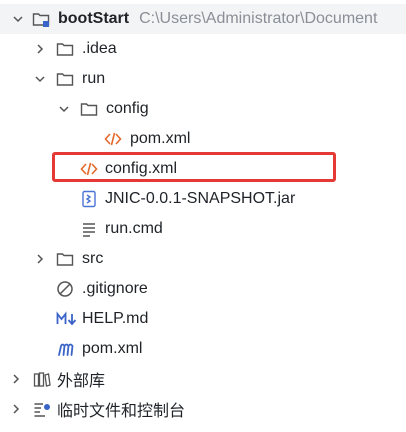  Describe the element at coordinates (203, 379) in the screenshot. I see `tree-item-external-libraries: 外部库` at that location.